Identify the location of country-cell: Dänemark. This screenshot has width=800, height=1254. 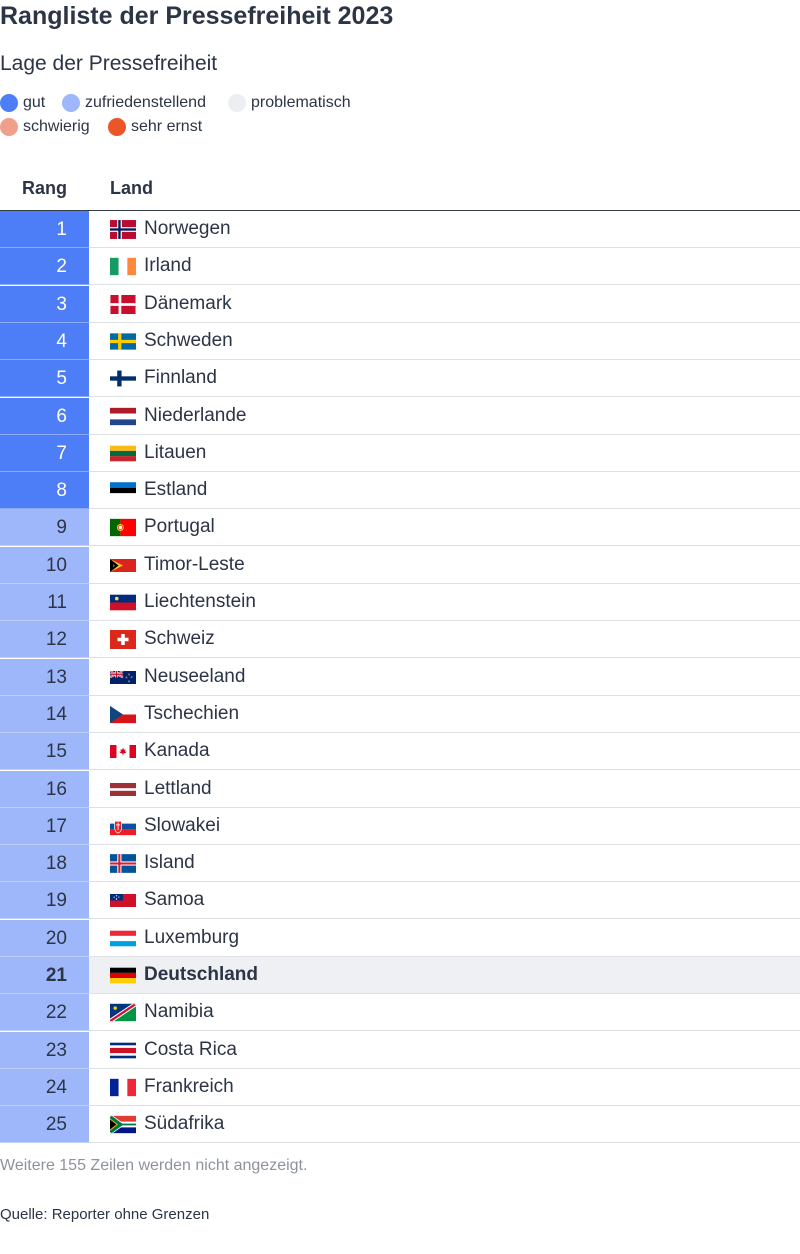
(444, 304).